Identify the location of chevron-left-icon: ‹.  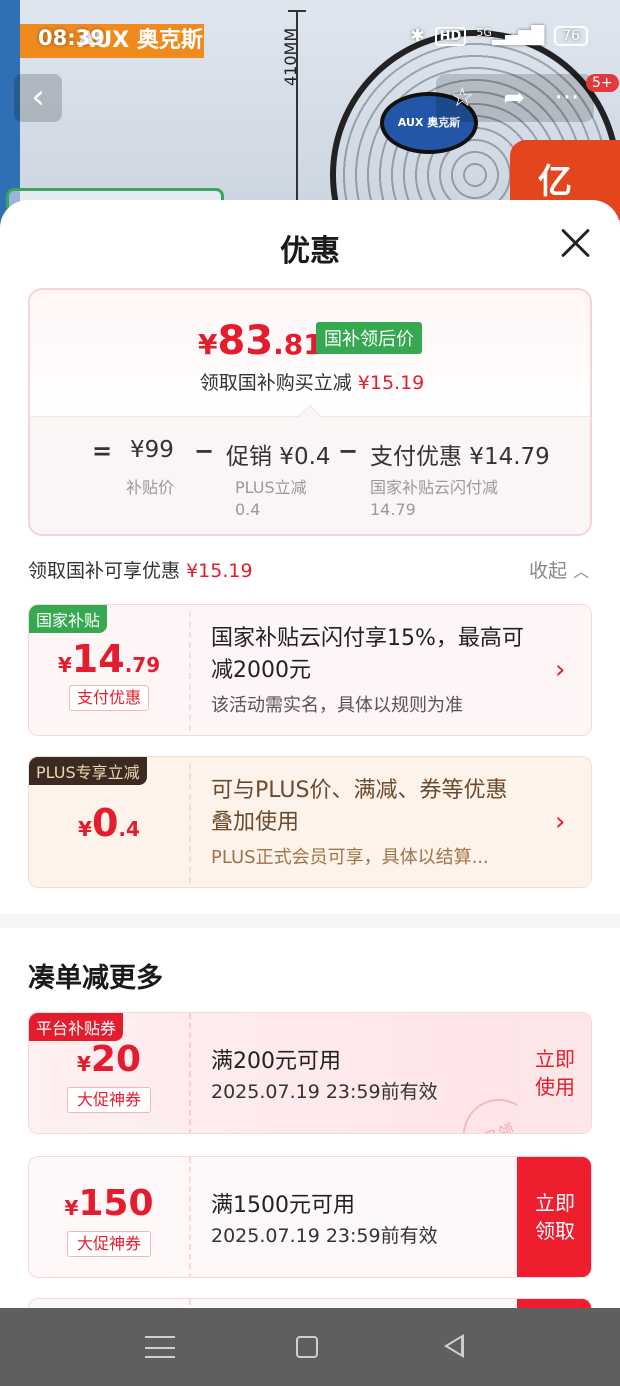
(38, 97).